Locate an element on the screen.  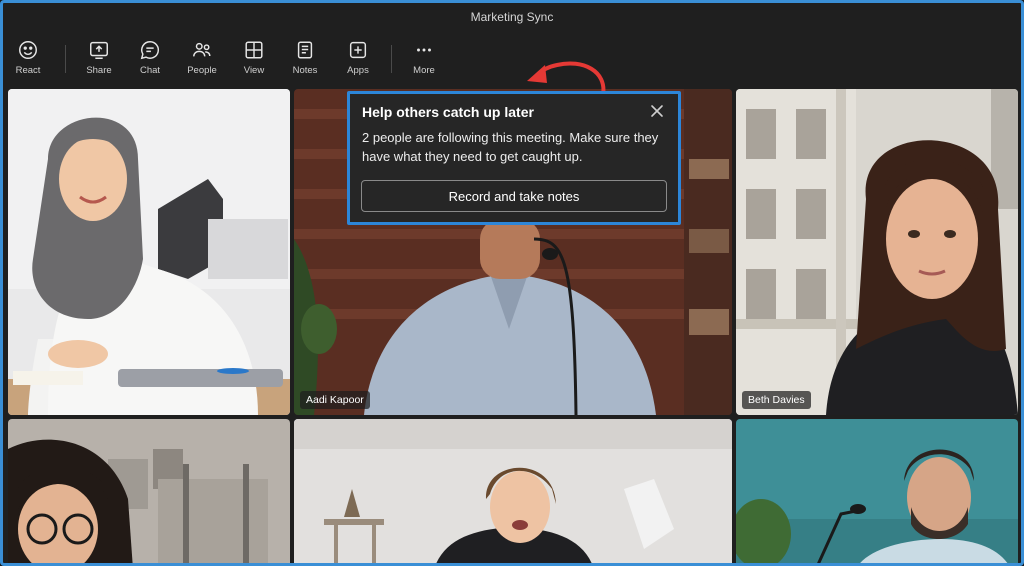
notes-label: Notes is located at coordinates (305, 70).